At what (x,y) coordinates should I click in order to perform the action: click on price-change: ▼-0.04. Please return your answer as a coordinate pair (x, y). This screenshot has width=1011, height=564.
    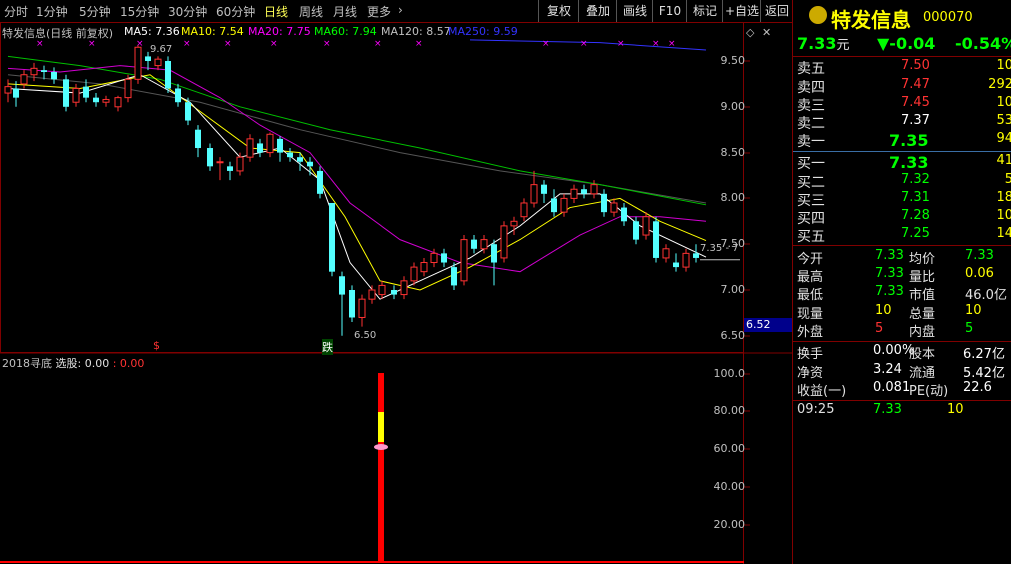
    Looking at the image, I should click on (906, 43).